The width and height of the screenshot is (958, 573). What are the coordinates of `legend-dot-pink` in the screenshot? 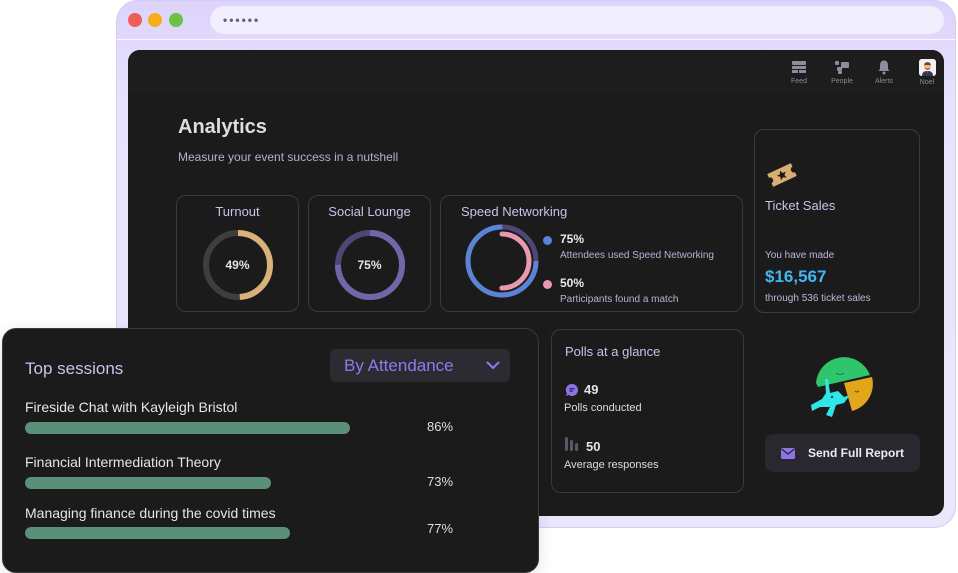 It's located at (547, 284).